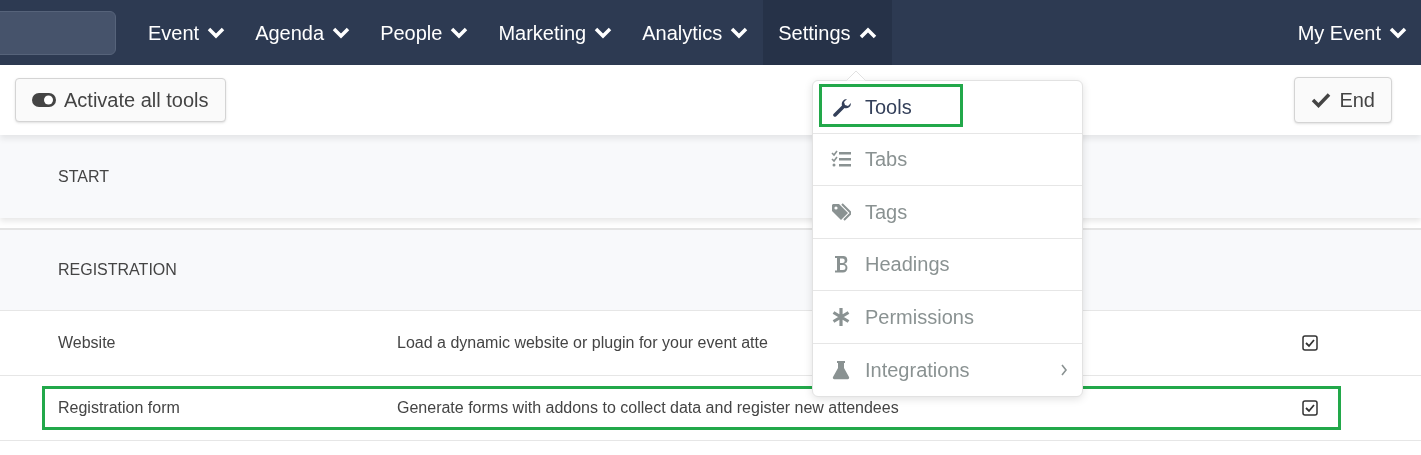  Describe the element at coordinates (1321, 100) in the screenshot. I see `checkmark-icon` at that location.